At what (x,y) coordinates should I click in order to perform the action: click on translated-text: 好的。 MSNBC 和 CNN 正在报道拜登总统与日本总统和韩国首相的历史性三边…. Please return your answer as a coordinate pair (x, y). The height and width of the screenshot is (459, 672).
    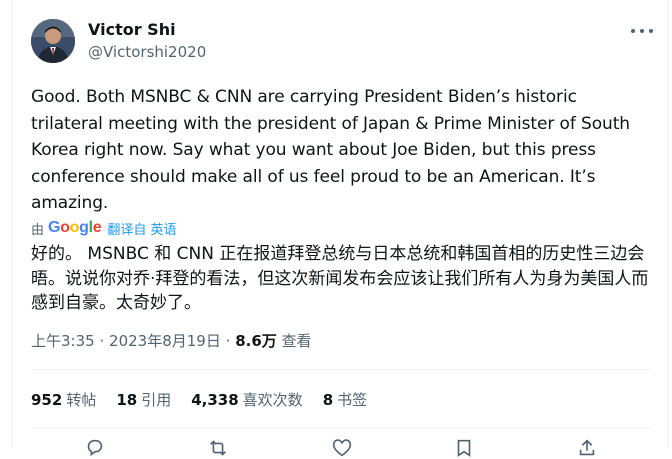
    Looking at the image, I should click on (340, 278).